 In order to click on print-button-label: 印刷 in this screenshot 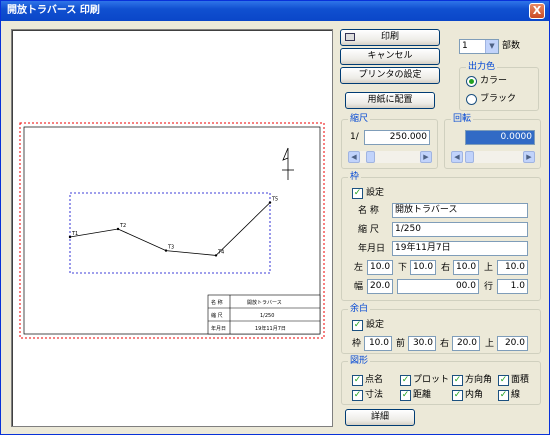, I will do `click(389, 37)`.